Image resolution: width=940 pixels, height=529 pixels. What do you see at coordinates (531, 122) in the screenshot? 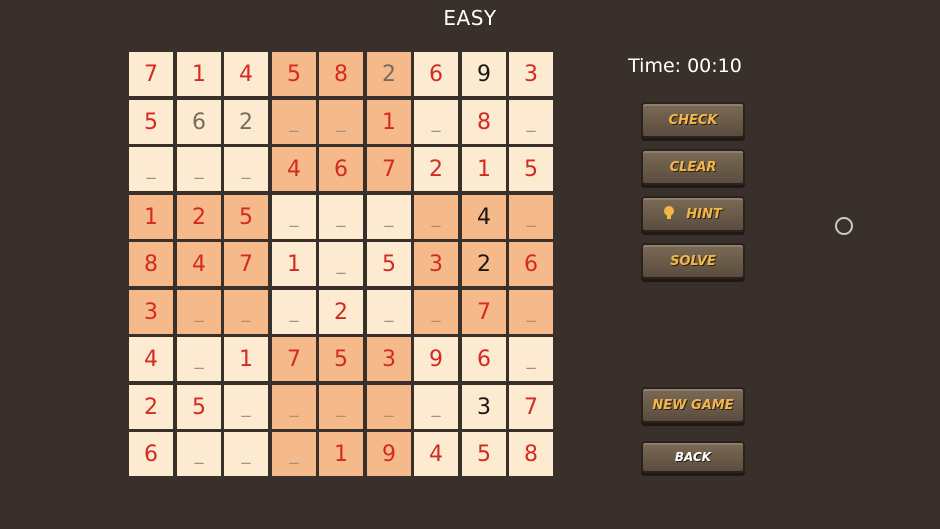
I see `board-cell-r2-c9: _` at bounding box center [531, 122].